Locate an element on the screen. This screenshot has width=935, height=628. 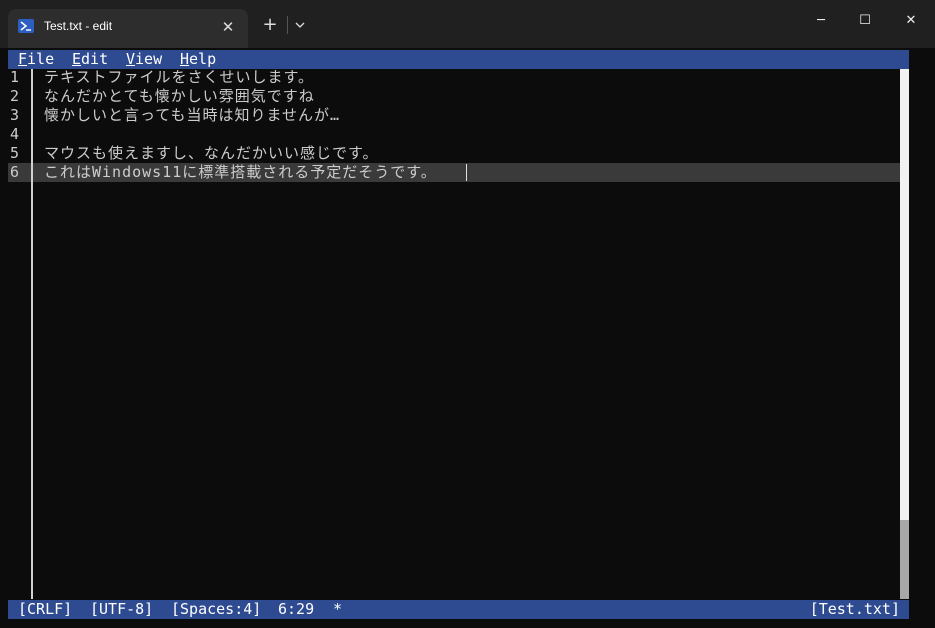
menu-file: File is located at coordinates (36, 59).